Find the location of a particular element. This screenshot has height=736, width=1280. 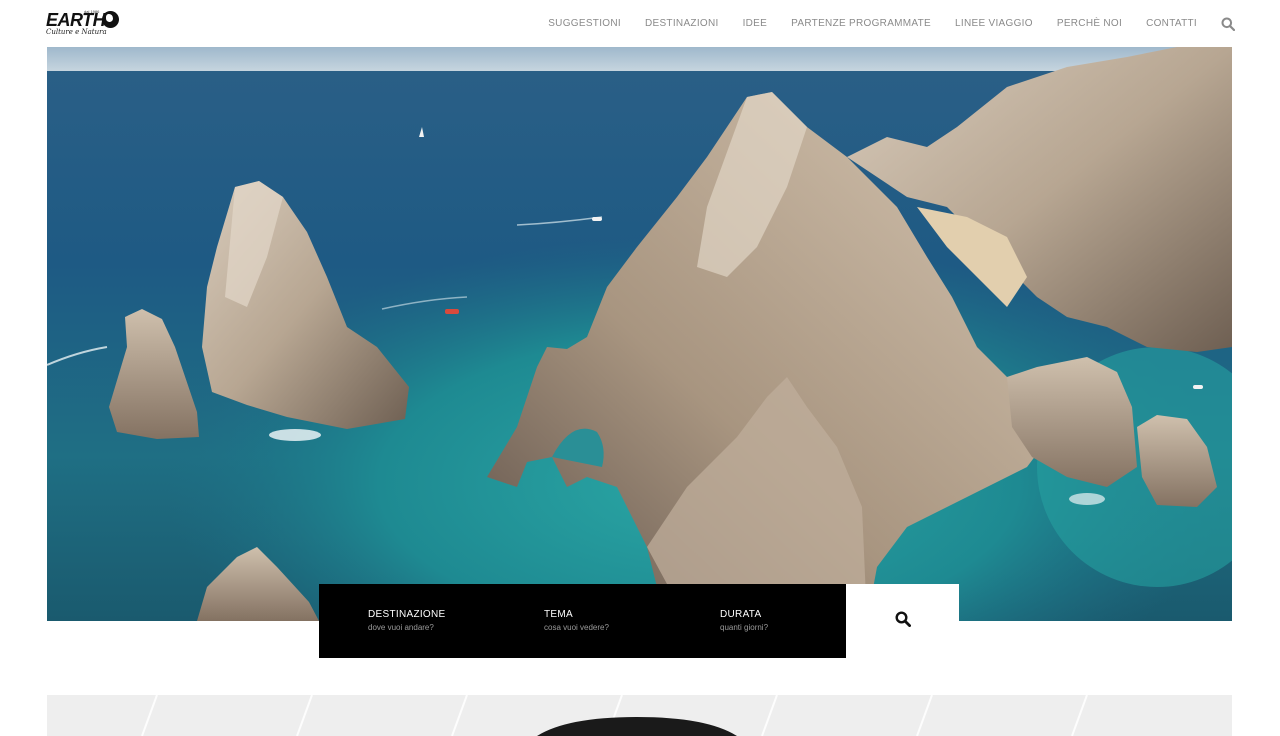

destination-field: DESTINAZIONE dove vuoi andare? is located at coordinates (407, 620).